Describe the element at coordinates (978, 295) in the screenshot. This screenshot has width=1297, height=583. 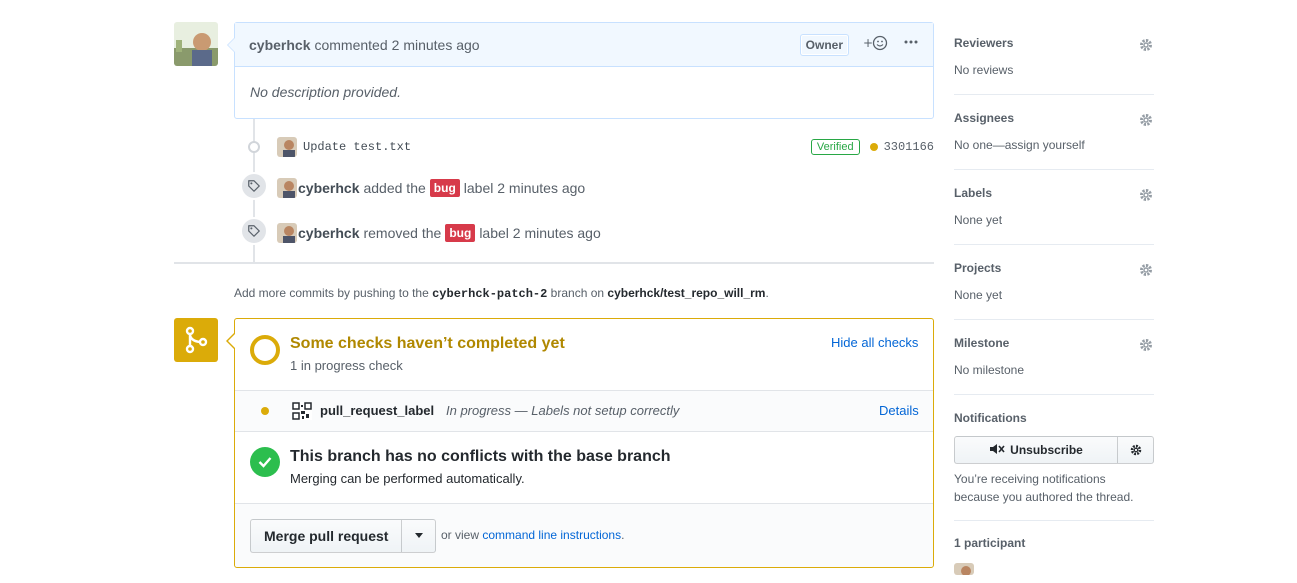
I see `projects-value: None yet` at that location.